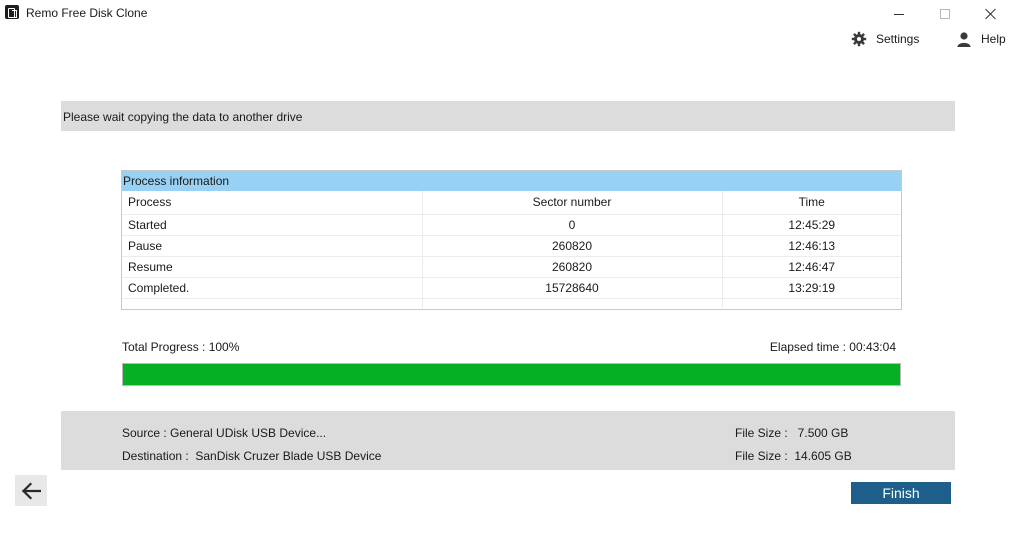 The width and height of the screenshot is (1014, 548). I want to click on arrow-left-icon, so click(31, 490).